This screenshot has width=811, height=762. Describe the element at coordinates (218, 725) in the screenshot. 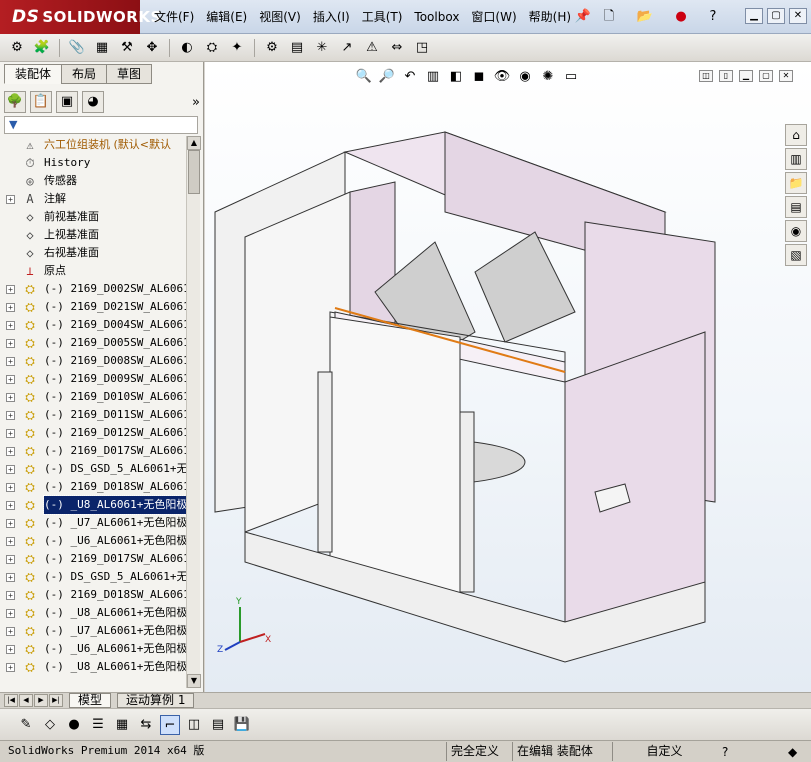

I see `table-icon: ▤` at that location.